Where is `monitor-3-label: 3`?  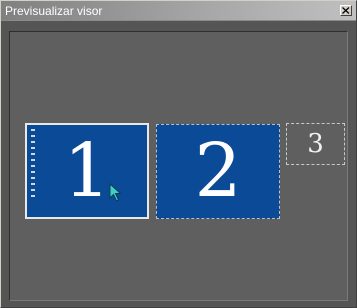
monitor-3-label: 3 is located at coordinates (315, 144).